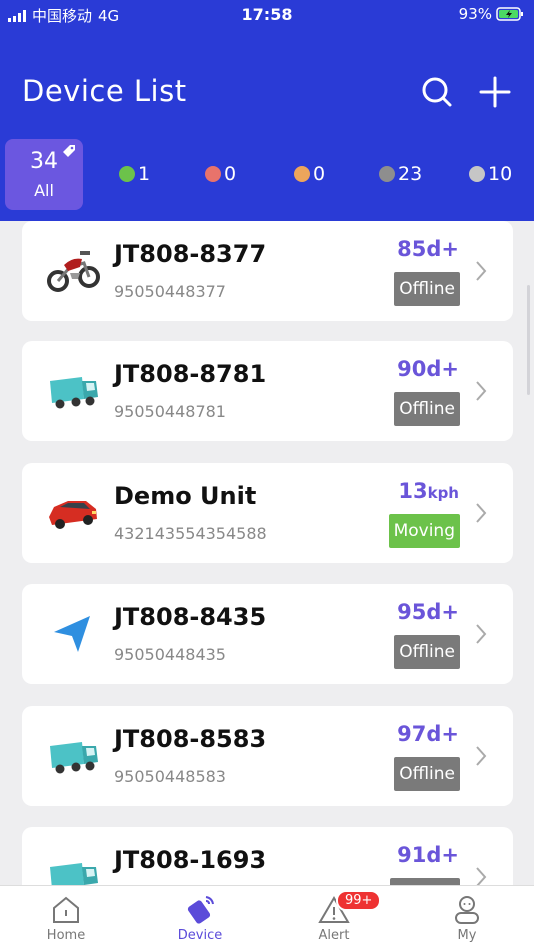 The image size is (534, 951). I want to click on tab-all: 34 All, so click(44, 174).